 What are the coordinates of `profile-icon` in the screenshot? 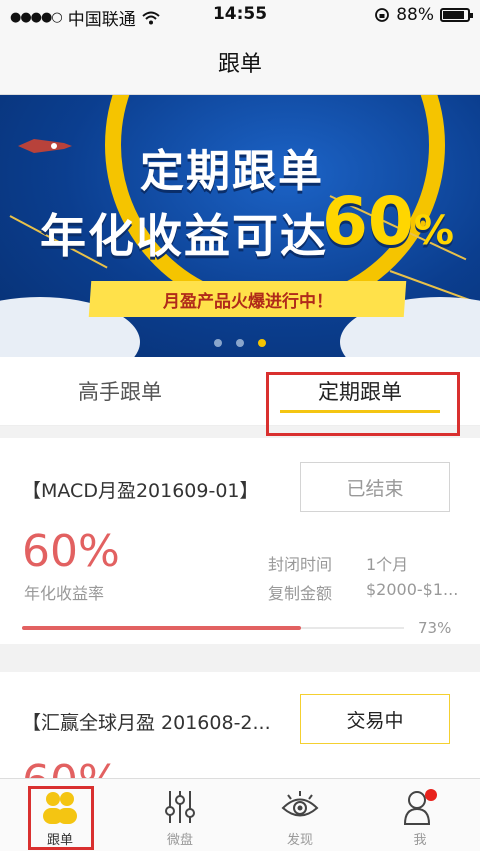 It's located at (420, 807).